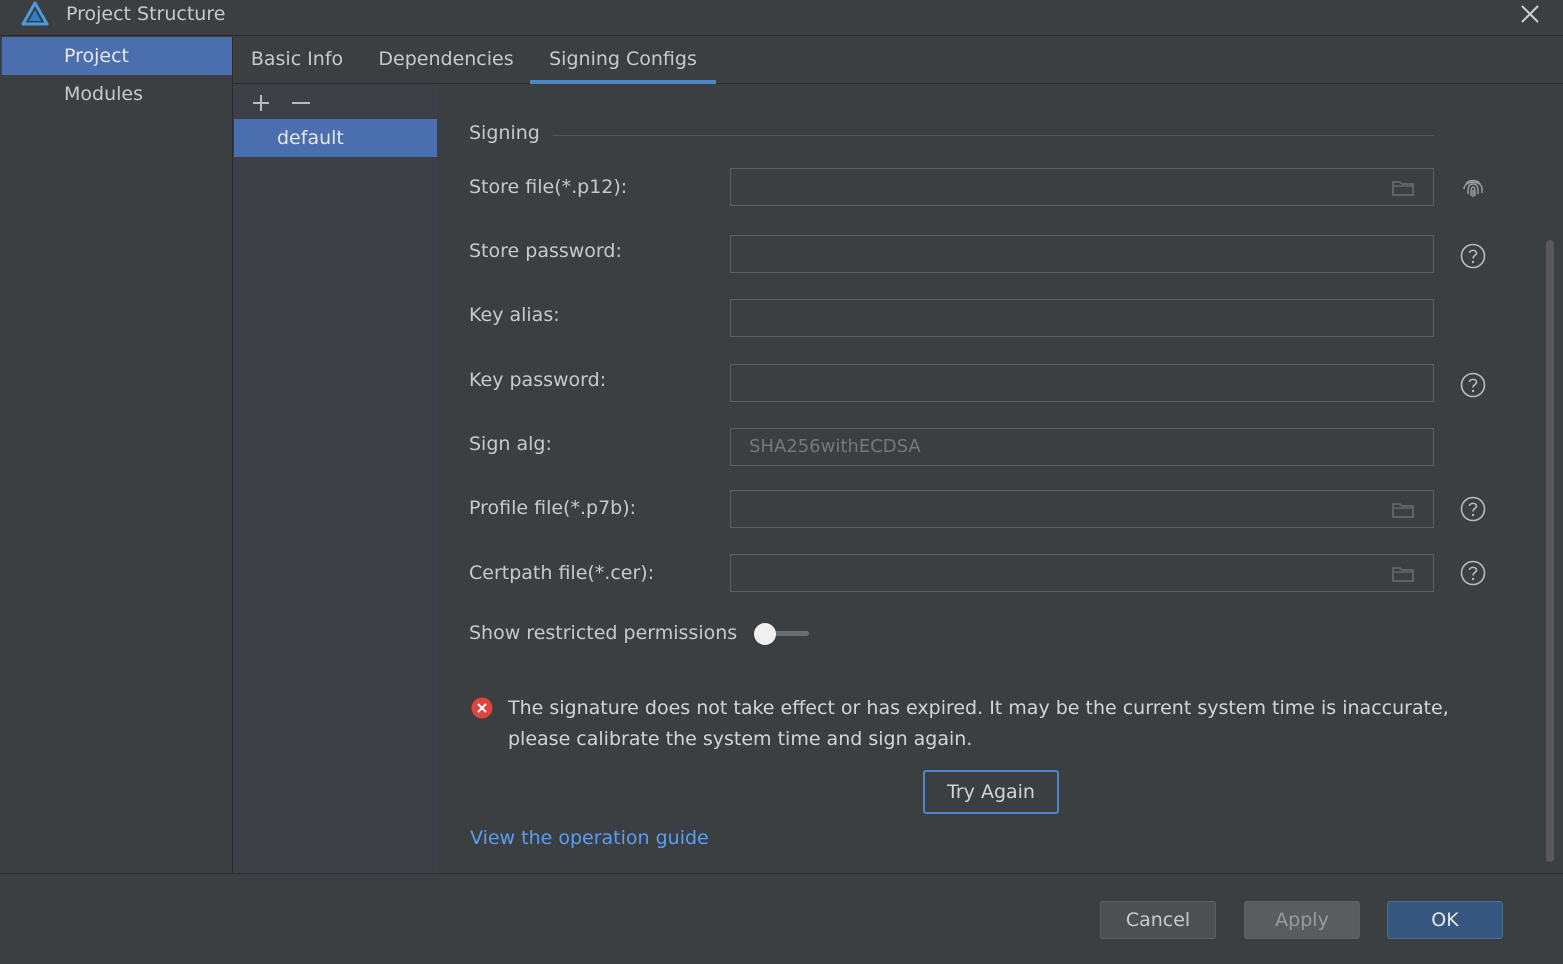  What do you see at coordinates (562, 573) in the screenshot?
I see `certpath-file-label: Certpath file(*.cer):` at bounding box center [562, 573].